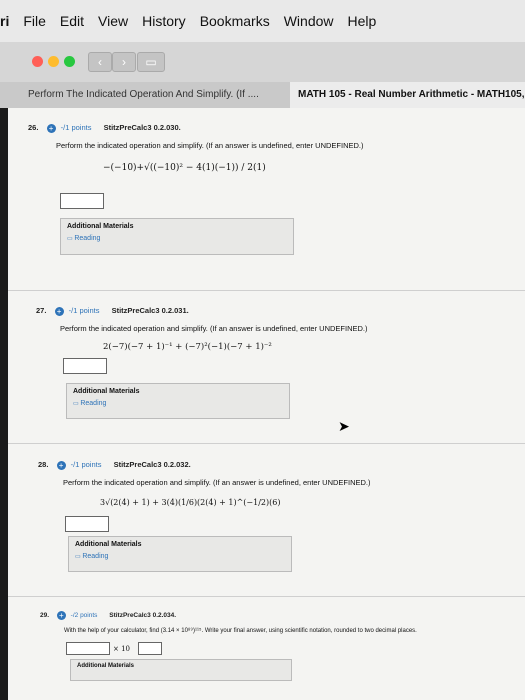 This screenshot has height=700, width=525. I want to click on menu-bookmarks: Bookmarks, so click(235, 21).